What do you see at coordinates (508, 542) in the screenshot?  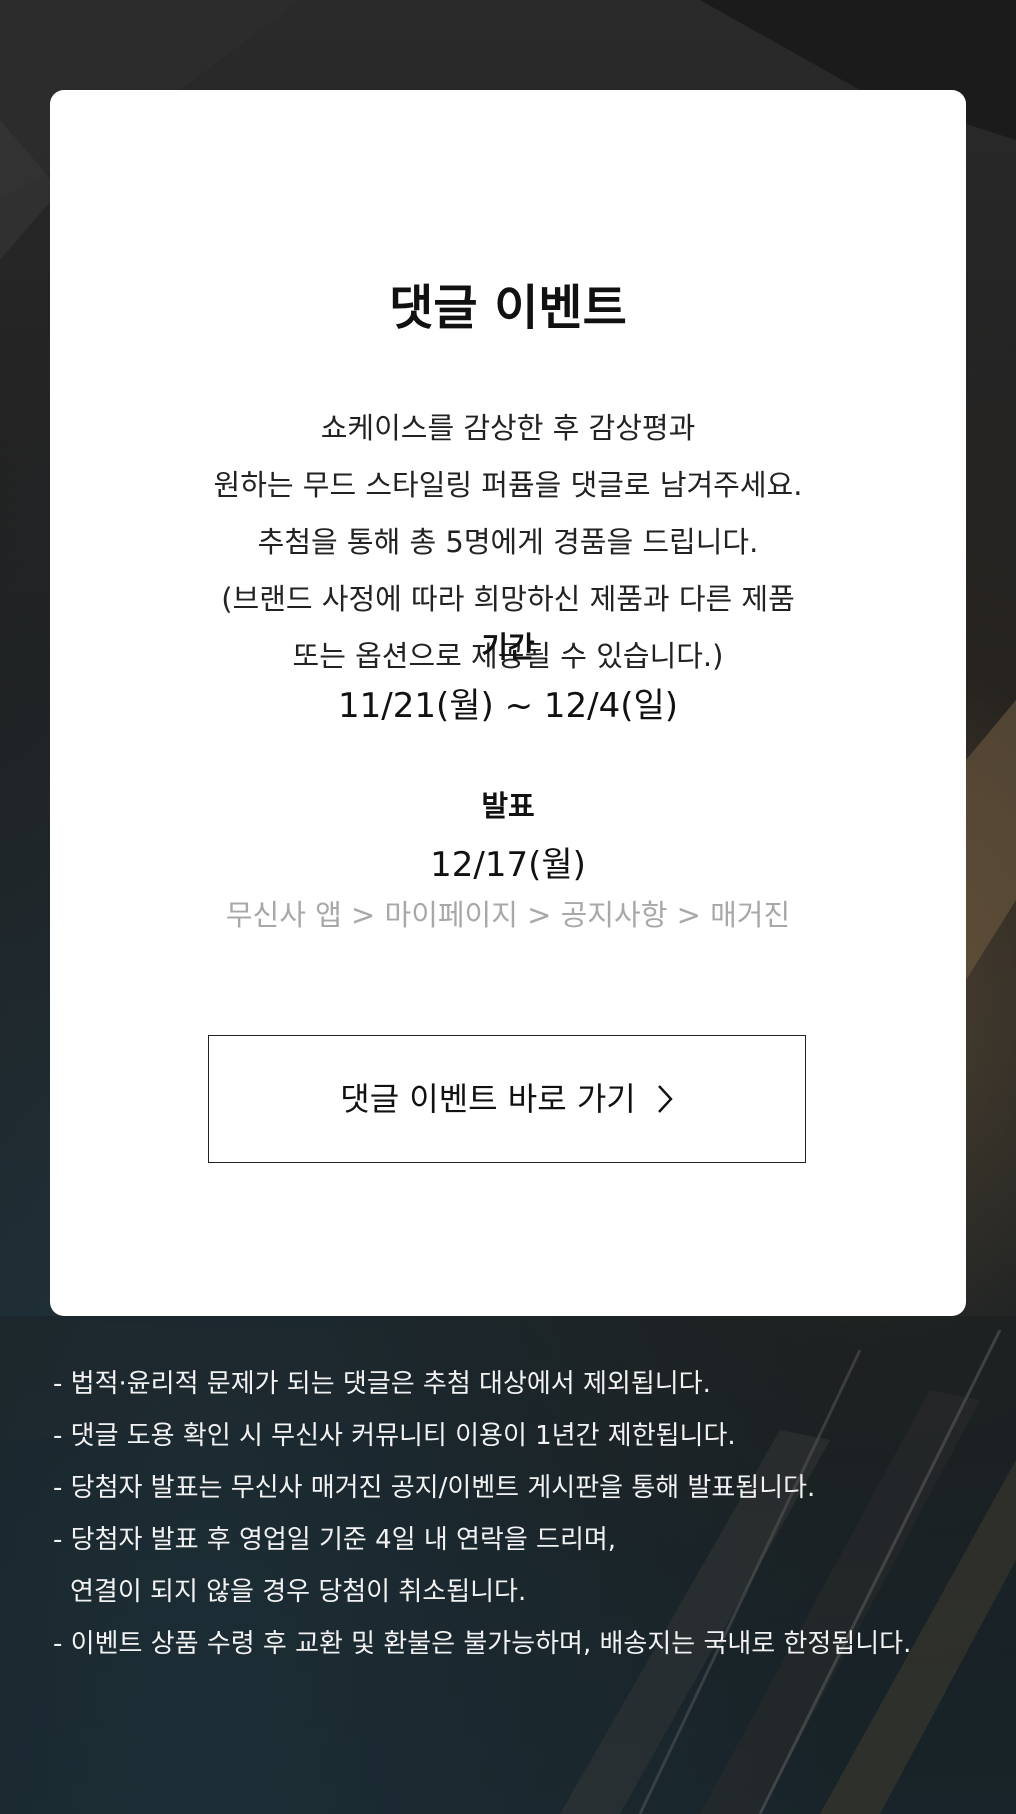 I see `description-line: 추첨을 통해 총 5명에게 경품을 드립니다.` at bounding box center [508, 542].